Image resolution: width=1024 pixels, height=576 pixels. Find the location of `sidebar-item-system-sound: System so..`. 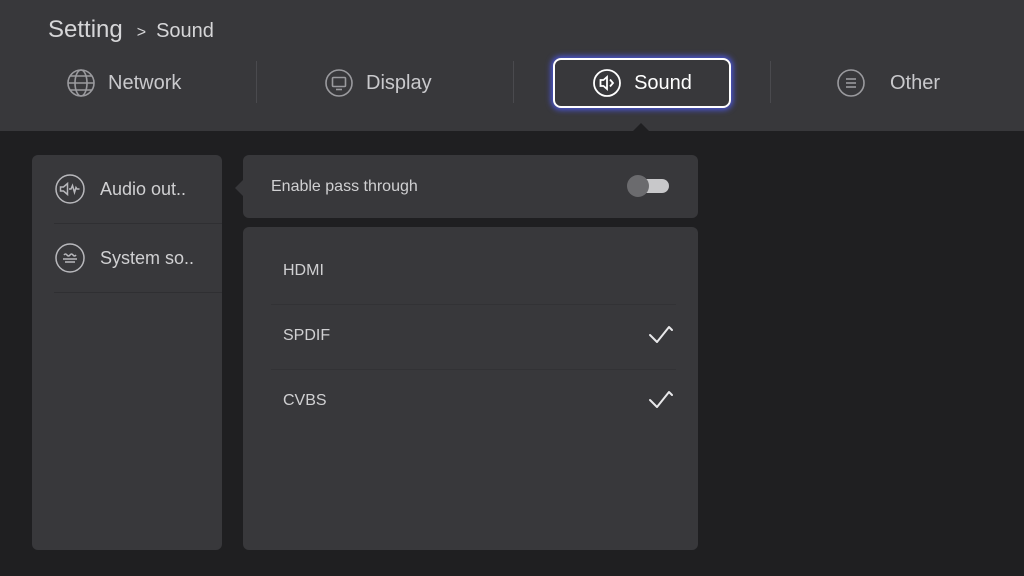

sidebar-item-system-sound: System so.. is located at coordinates (127, 258).